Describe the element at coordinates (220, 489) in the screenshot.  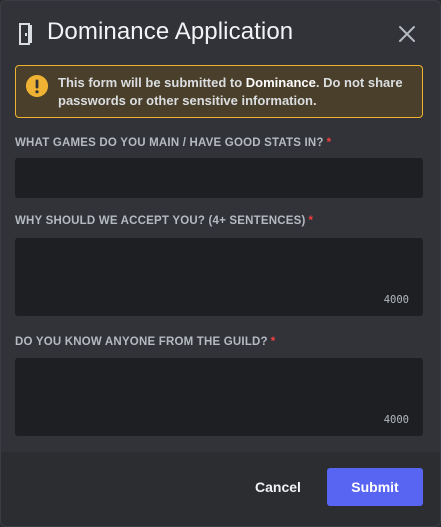
I see `modal-footer: Cancel Submit` at that location.